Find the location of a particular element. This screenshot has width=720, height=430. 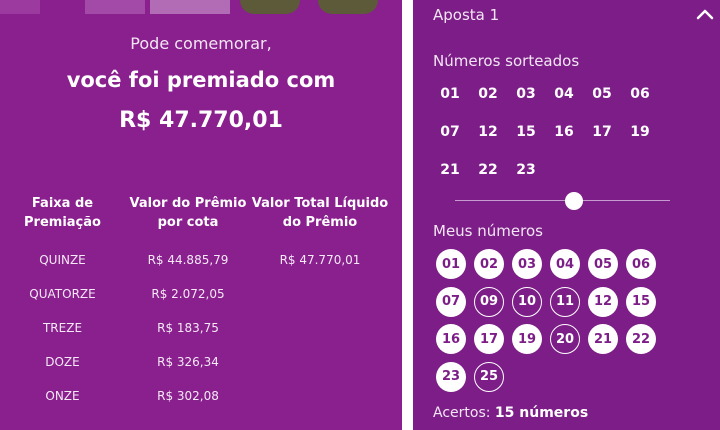

drawn-number: 01 is located at coordinates (450, 94).